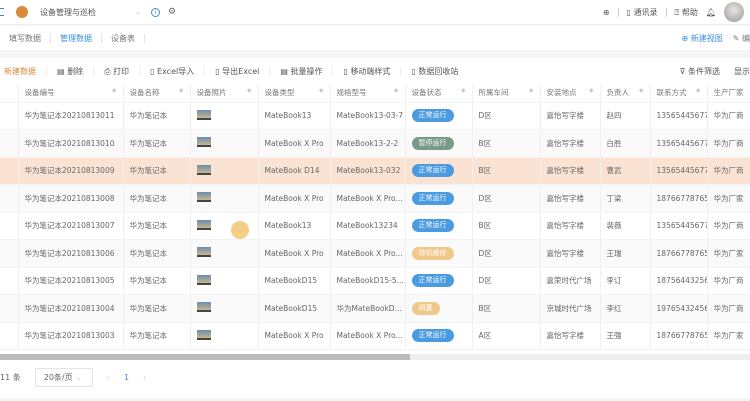 The image size is (750, 401). Describe the element at coordinates (302, 71) in the screenshot. I see `batch-button: ▤ 批量操作` at that location.